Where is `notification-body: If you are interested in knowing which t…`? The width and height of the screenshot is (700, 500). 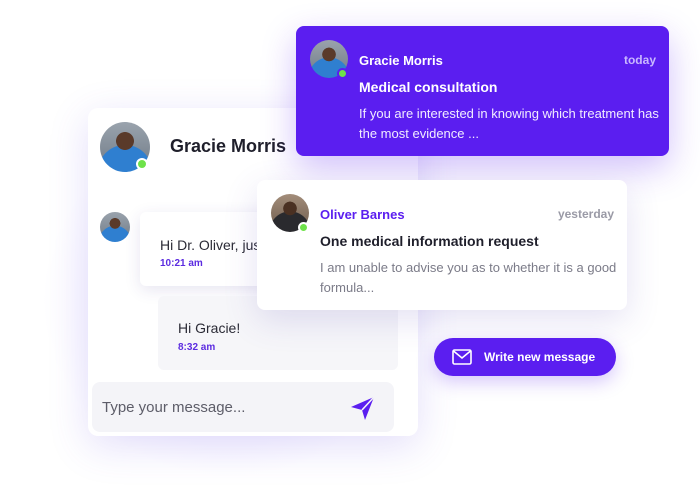
notification-body: If you are interested in knowing which t… is located at coordinates (509, 123).